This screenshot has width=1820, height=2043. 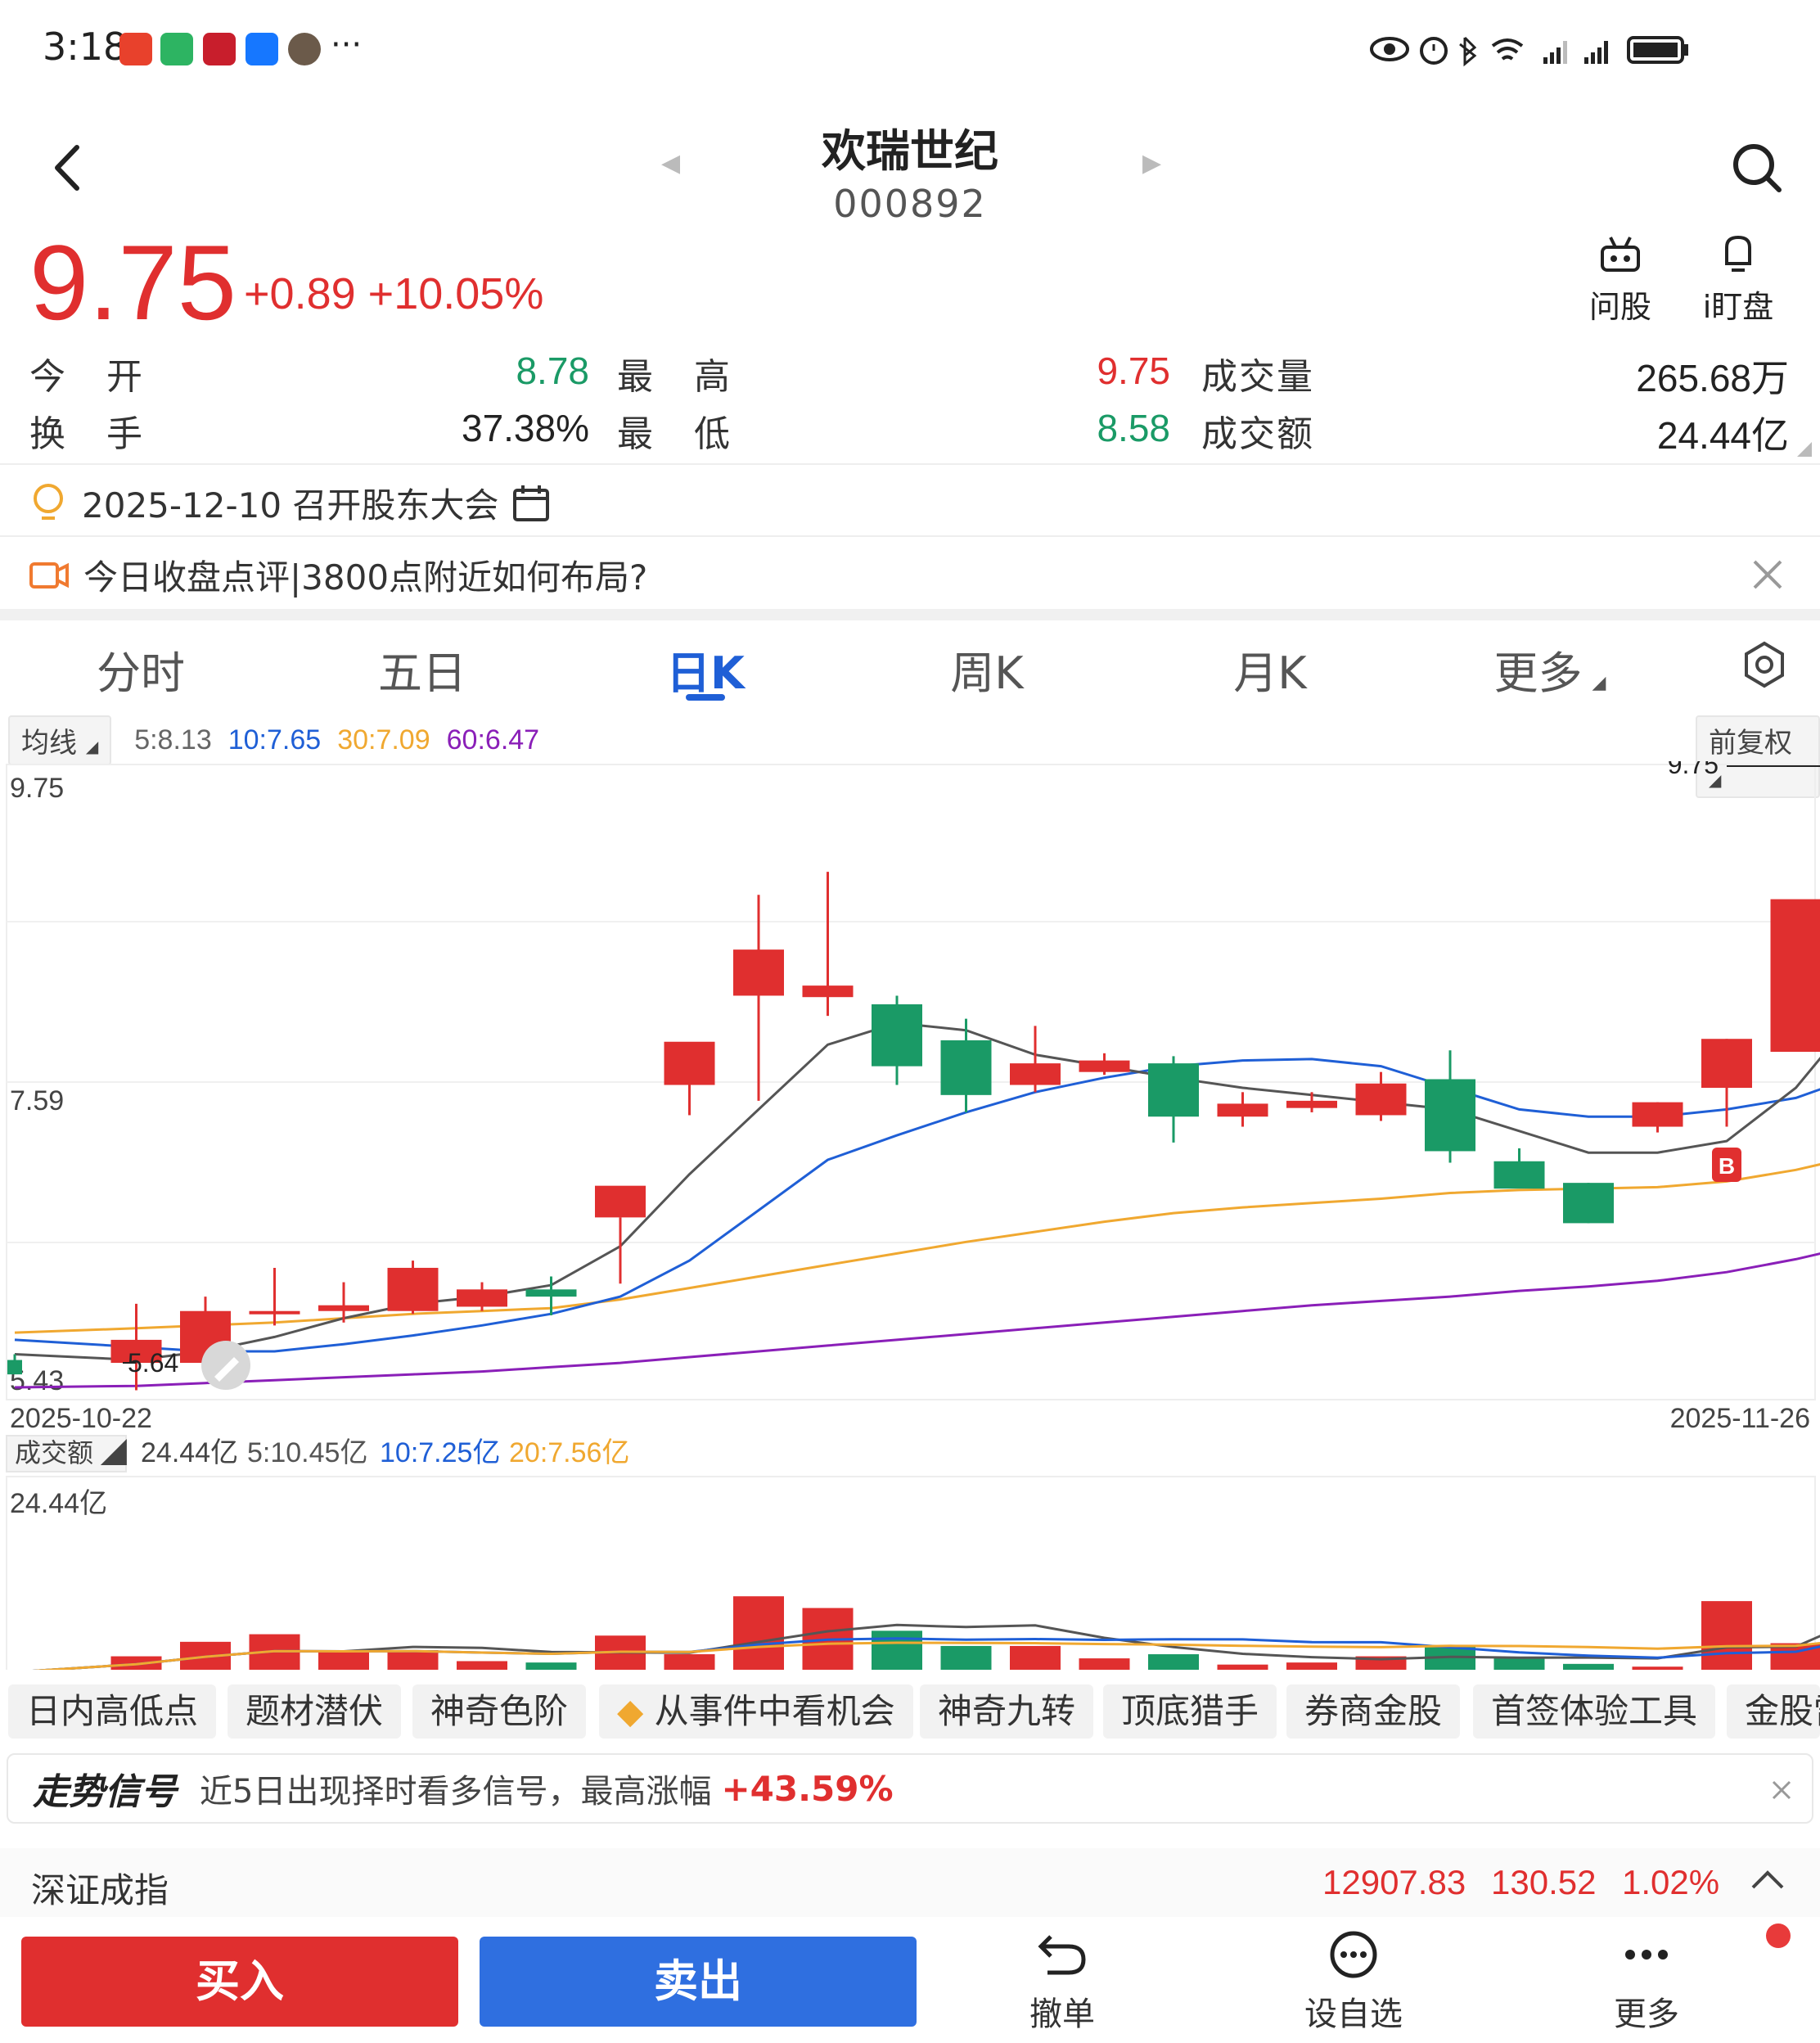 I want to click on diamond-icon: ◆, so click(x=636, y=1711).